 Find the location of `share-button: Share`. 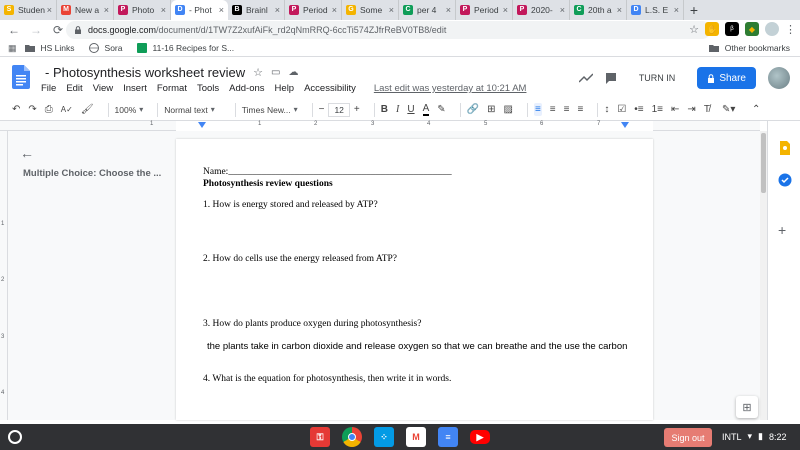

share-button: Share is located at coordinates (726, 78).